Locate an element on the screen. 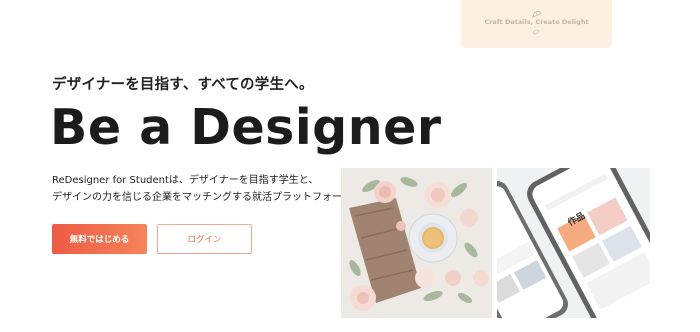 The height and width of the screenshot is (332, 700). hero-subtitle: デザイナーを目指す、すべての学生へ。 is located at coordinates (183, 85).